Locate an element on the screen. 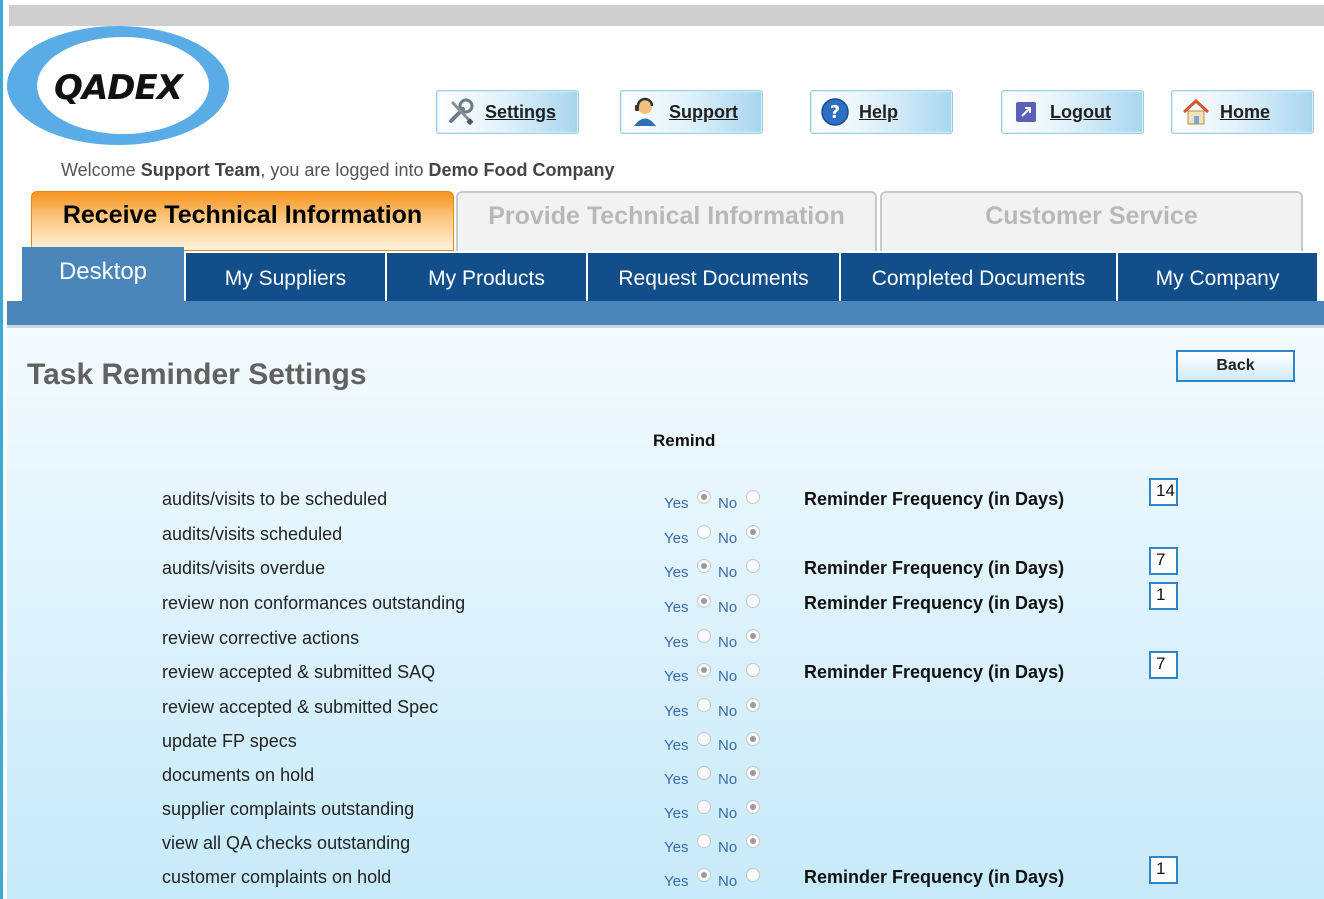 This screenshot has height=899, width=1324. task-label: audits/visits overdue is located at coordinates (244, 568).